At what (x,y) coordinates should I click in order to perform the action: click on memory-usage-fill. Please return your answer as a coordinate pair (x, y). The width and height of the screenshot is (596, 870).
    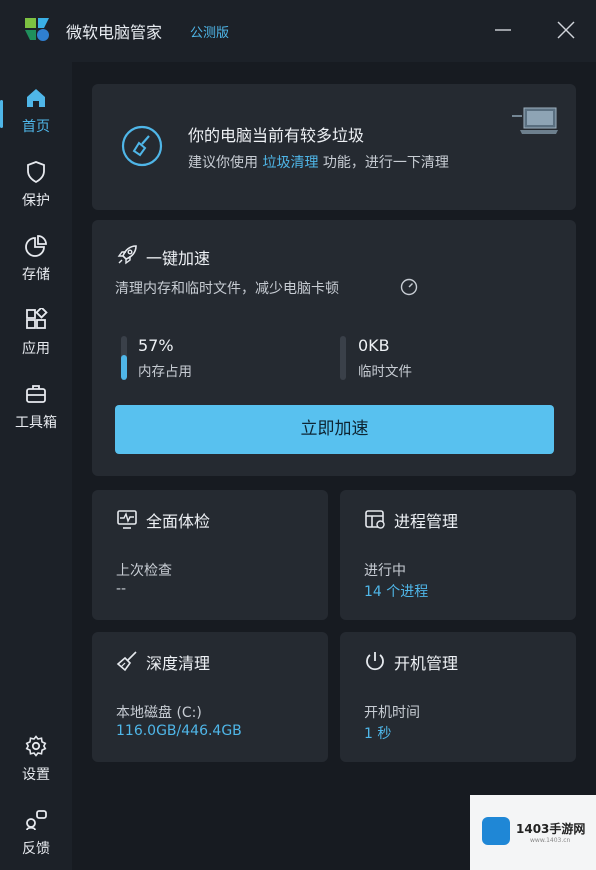
    Looking at the image, I should click on (124, 367).